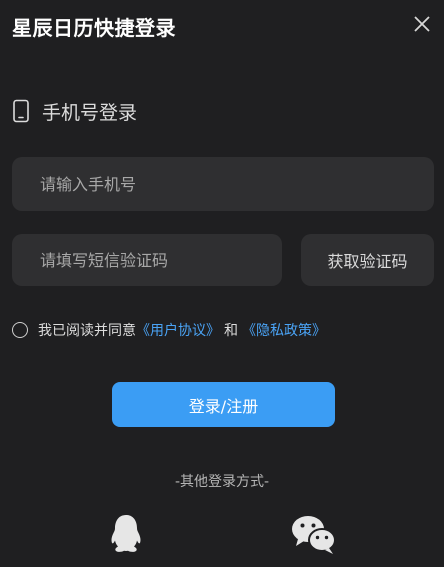 Image resolution: width=444 pixels, height=567 pixels. I want to click on section-title: 手机号登录, so click(90, 112).